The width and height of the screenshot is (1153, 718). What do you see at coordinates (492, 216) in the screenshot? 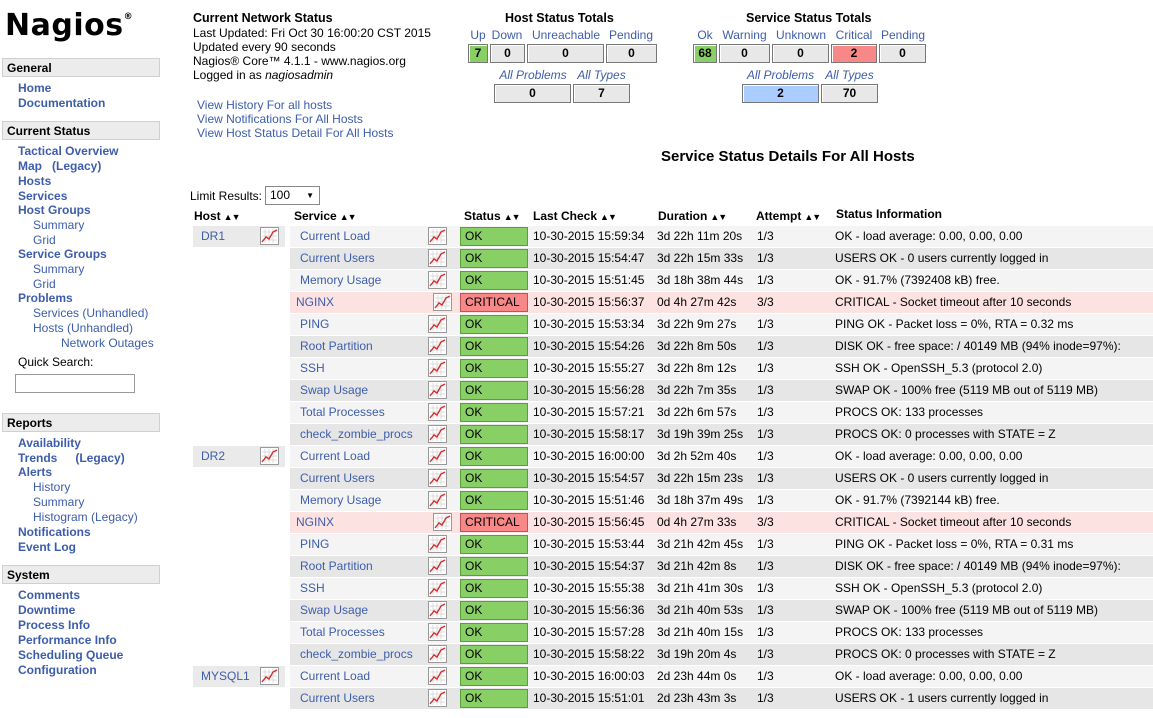
I see `col-status: Status ▲▼` at bounding box center [492, 216].